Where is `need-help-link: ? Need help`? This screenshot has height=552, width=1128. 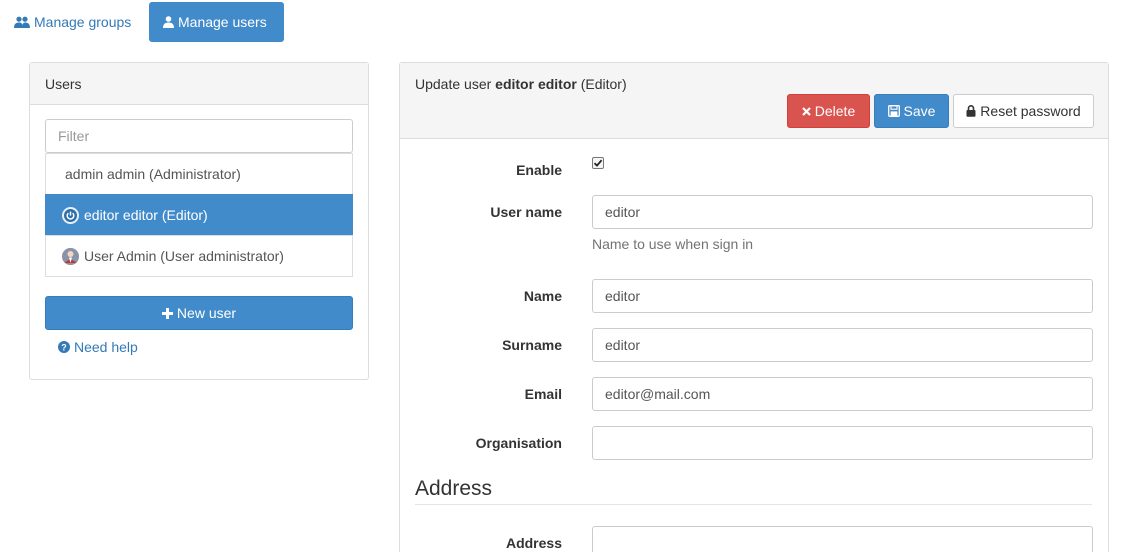
need-help-link: ? Need help is located at coordinates (98, 347).